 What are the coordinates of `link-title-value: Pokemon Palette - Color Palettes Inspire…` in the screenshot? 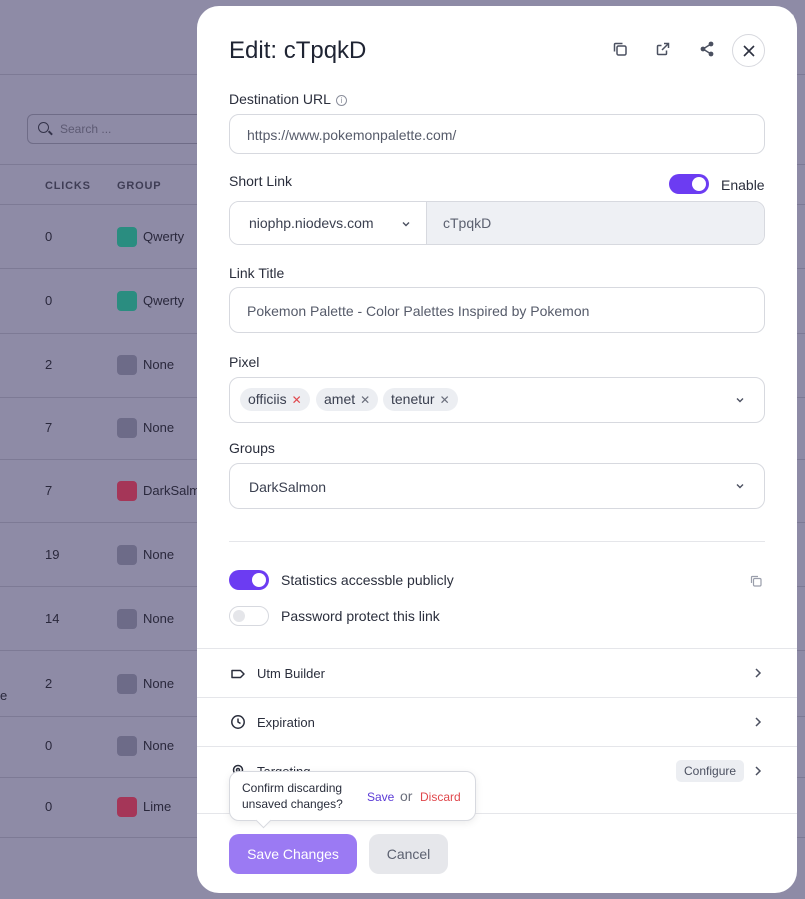 It's located at (418, 311).